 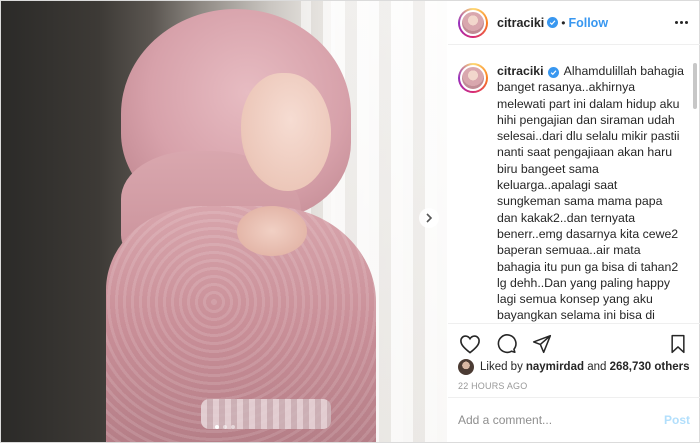 I want to click on carousel-dot-active, so click(x=217, y=427).